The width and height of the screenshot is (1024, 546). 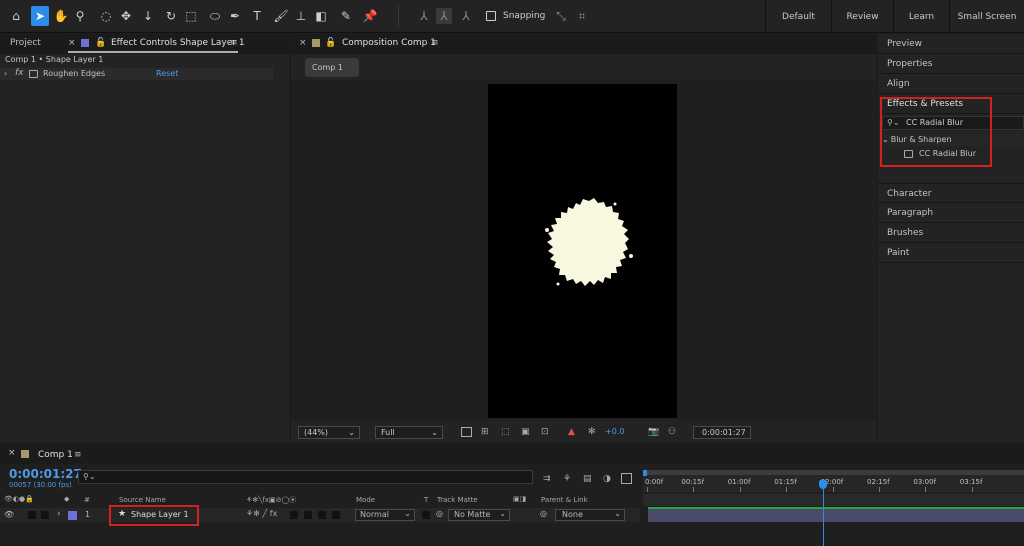 What do you see at coordinates (587, 479) in the screenshot?
I see `frame-blending-icon: ▤` at bounding box center [587, 479].